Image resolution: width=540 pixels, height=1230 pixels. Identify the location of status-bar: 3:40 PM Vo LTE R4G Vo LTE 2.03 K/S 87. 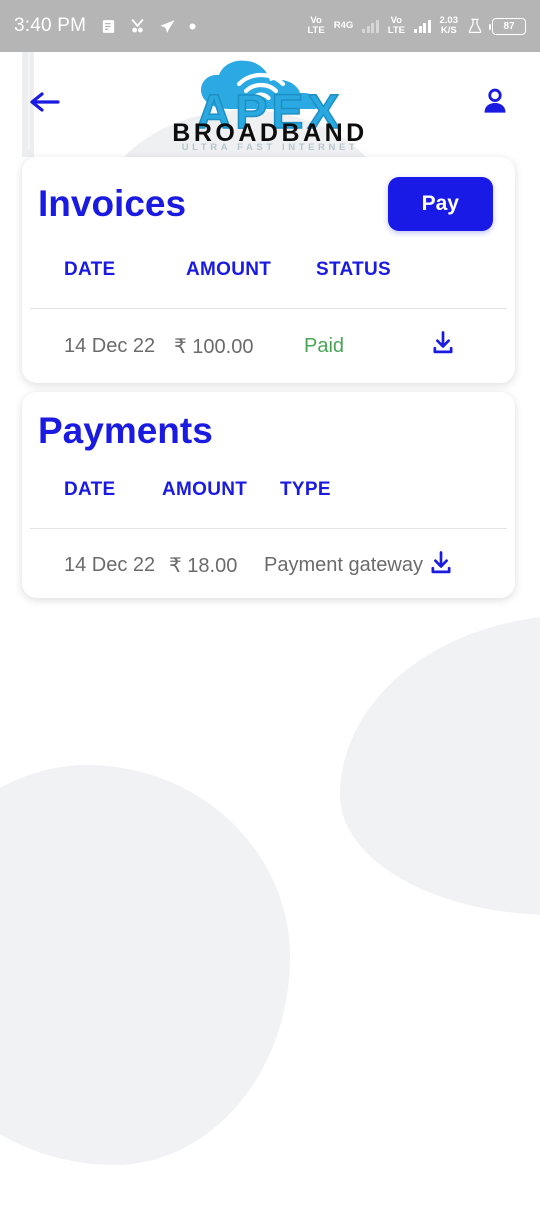
(270, 26).